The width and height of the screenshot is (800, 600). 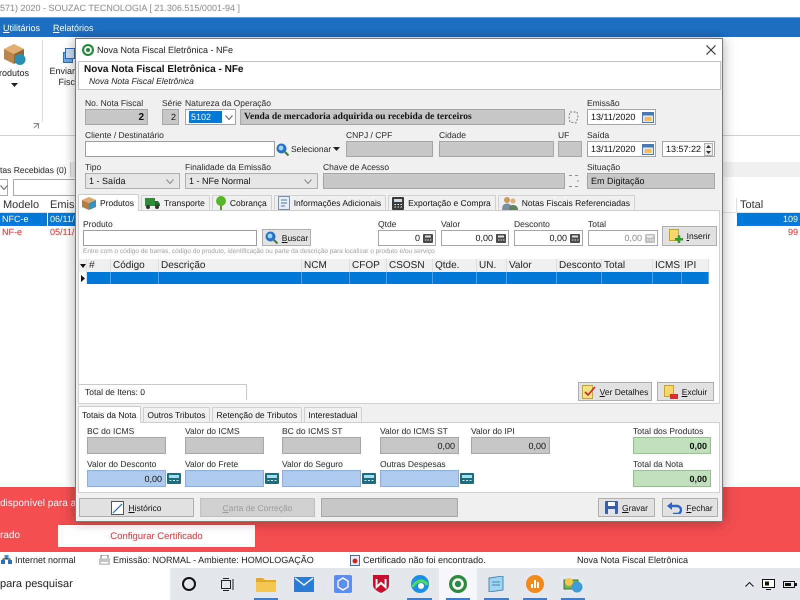 I want to click on package-icon, so click(x=89, y=203).